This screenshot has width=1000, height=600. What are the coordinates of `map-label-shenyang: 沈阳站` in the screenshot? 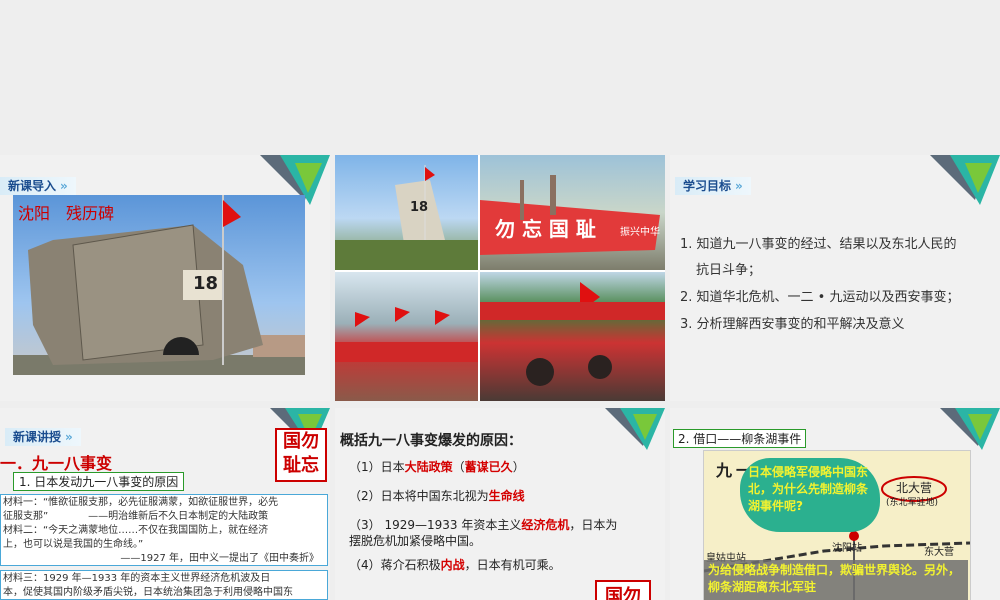 It's located at (847, 548).